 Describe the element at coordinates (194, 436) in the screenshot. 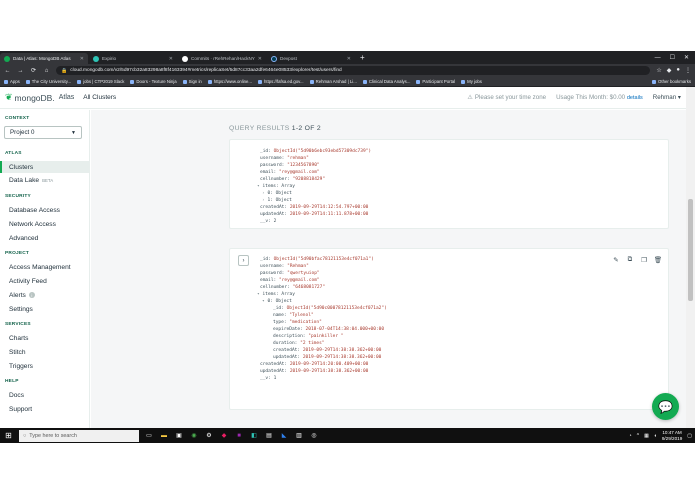

I see `chrome-icon: ◉` at that location.